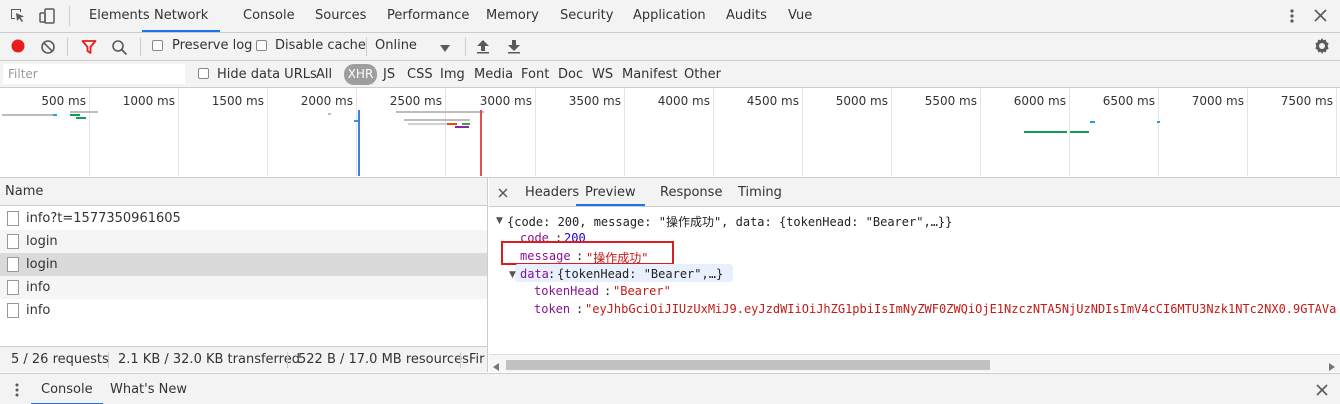 This screenshot has height=404, width=1340. Describe the element at coordinates (545, 256) in the screenshot. I see `json-message-key: message` at that location.